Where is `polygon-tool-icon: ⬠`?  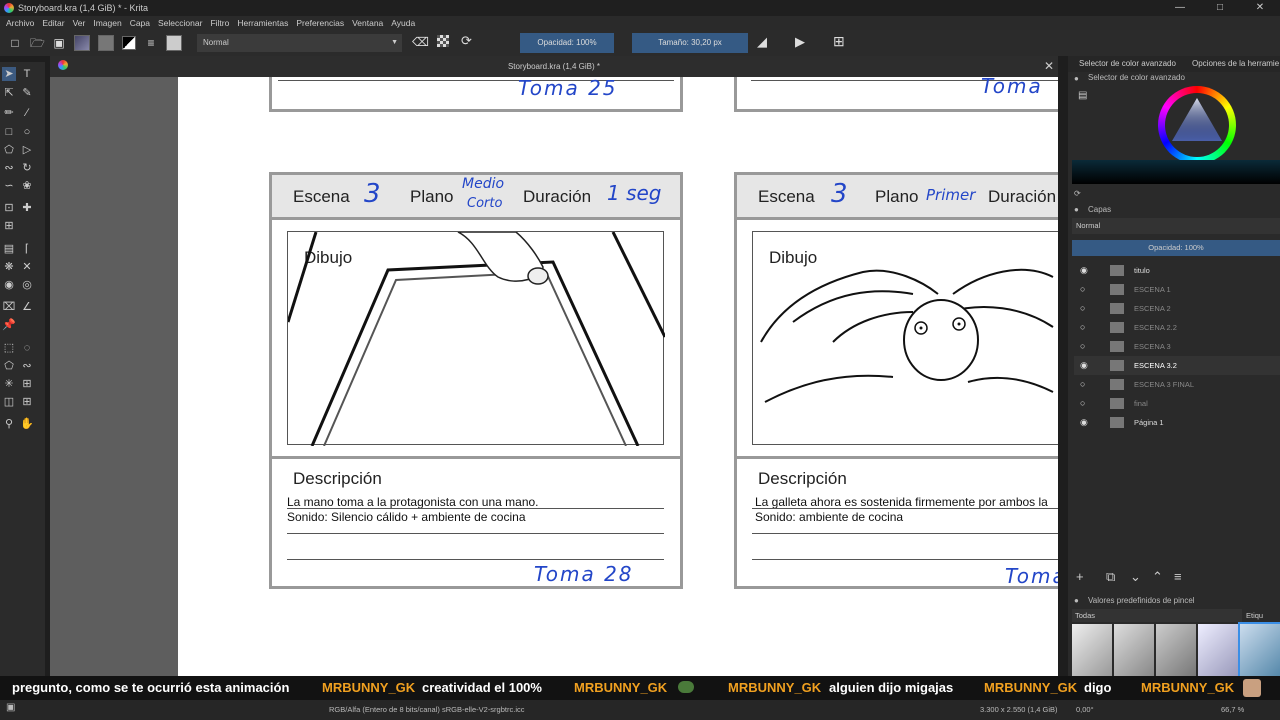 polygon-tool-icon: ⬠ is located at coordinates (9, 150).